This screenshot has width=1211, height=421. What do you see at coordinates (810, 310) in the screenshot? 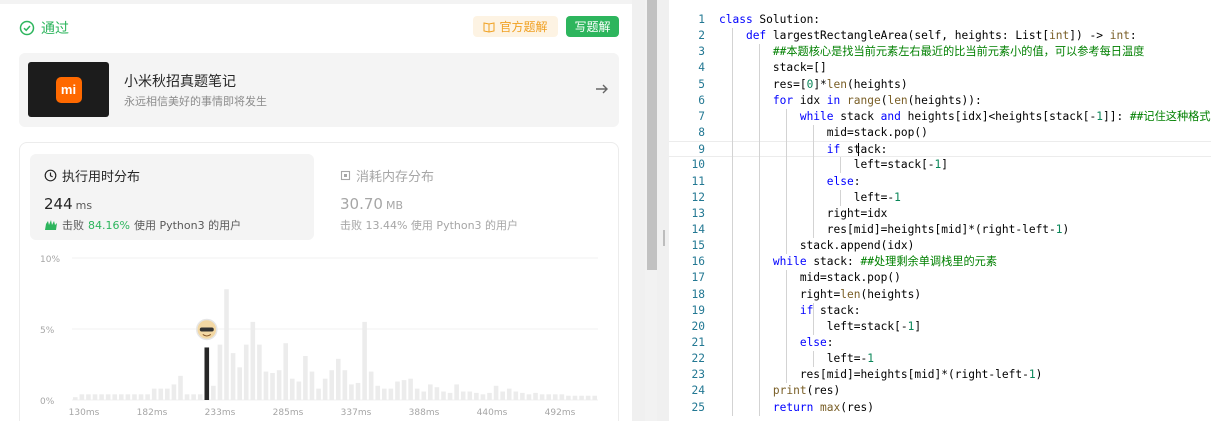
I see `code-token: if` at bounding box center [810, 310].